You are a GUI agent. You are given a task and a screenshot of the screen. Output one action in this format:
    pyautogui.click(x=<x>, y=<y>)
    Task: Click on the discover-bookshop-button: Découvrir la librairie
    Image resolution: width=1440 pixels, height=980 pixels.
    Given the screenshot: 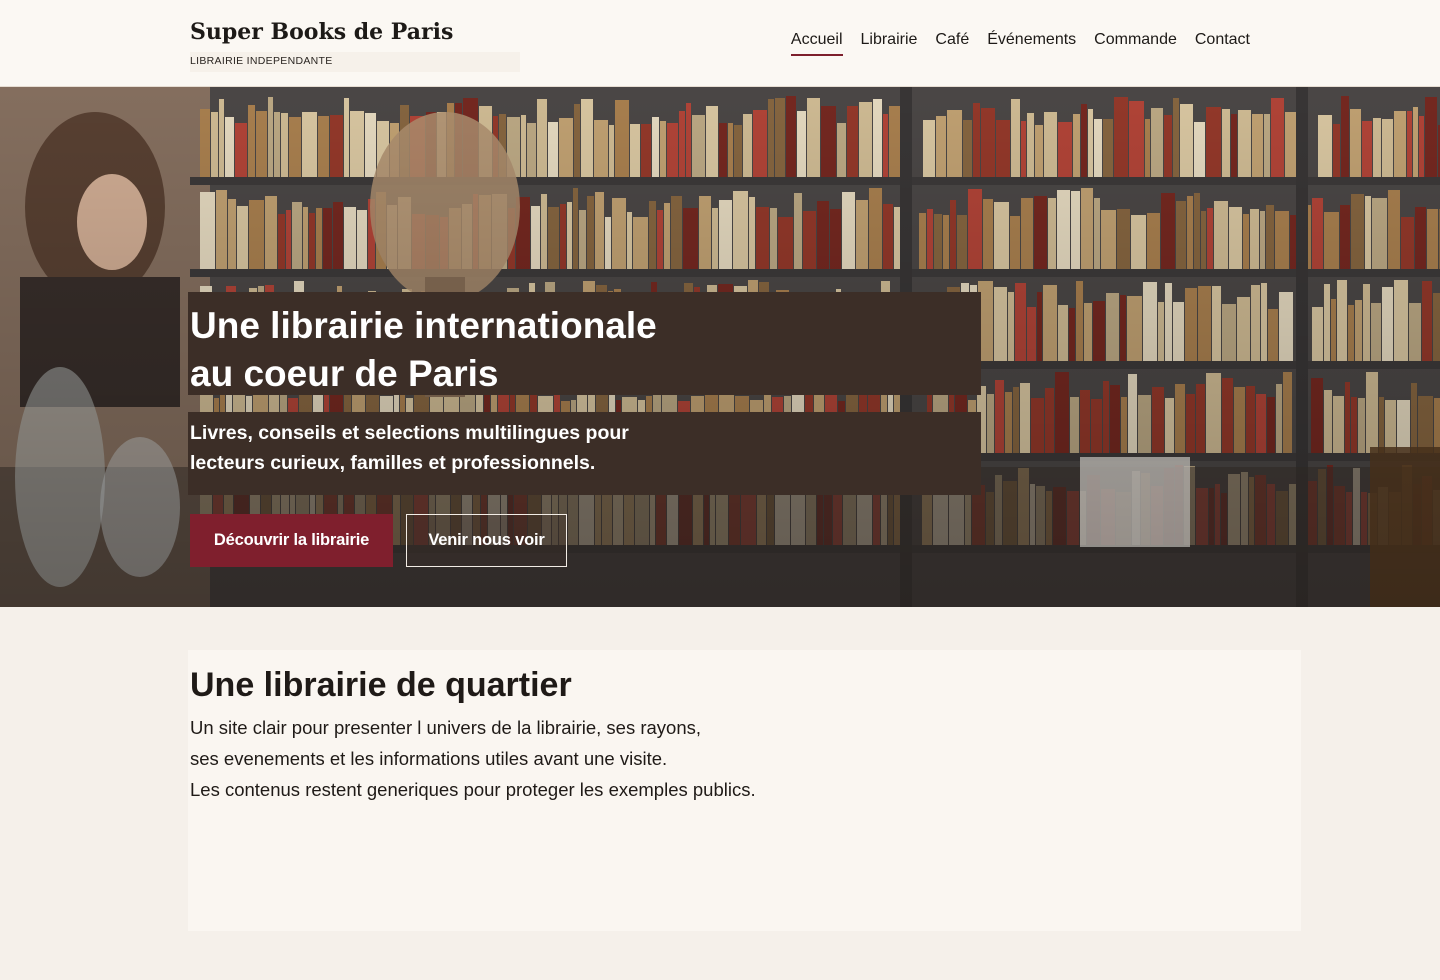 What is the action you would take?
    pyautogui.click(x=291, y=540)
    